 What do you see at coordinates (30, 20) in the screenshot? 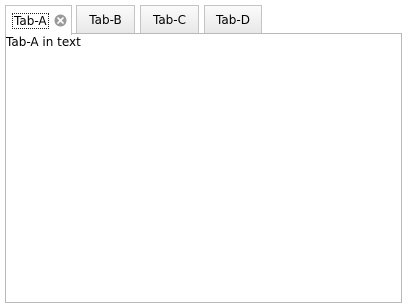
I see `tab-a-label: Tab-A` at bounding box center [30, 20].